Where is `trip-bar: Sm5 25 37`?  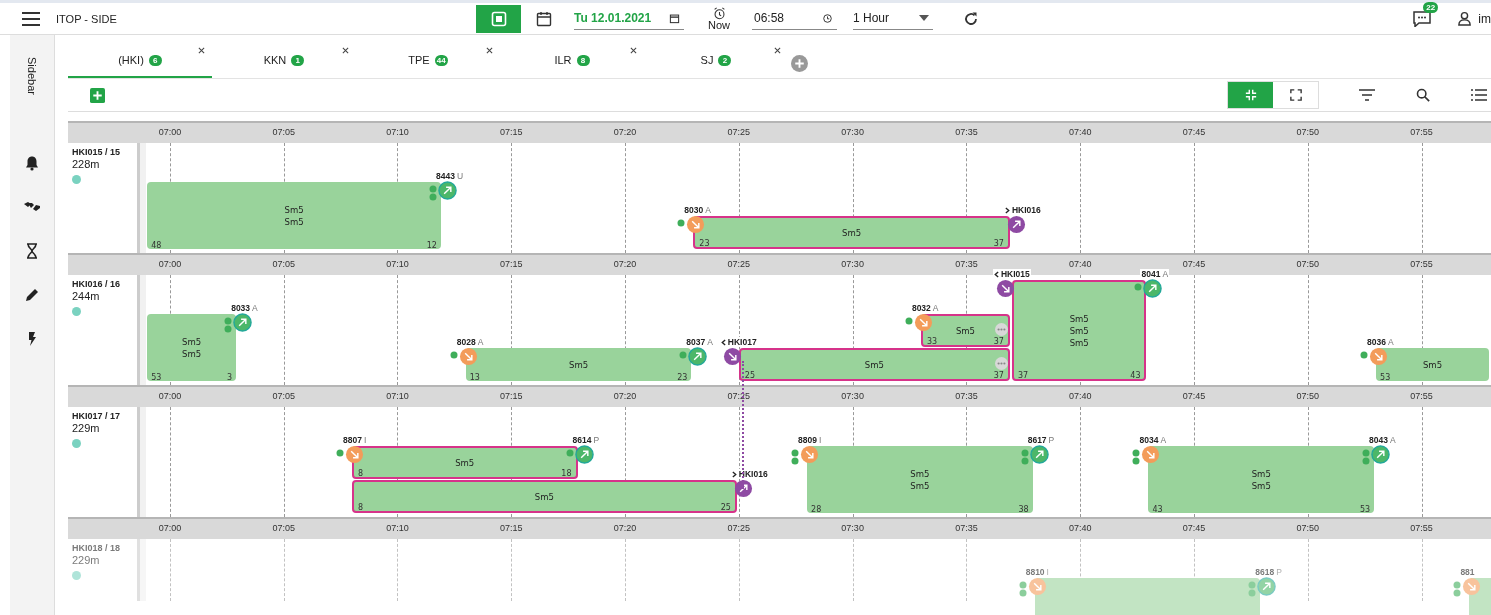
trip-bar: Sm5 25 37 is located at coordinates (874, 364).